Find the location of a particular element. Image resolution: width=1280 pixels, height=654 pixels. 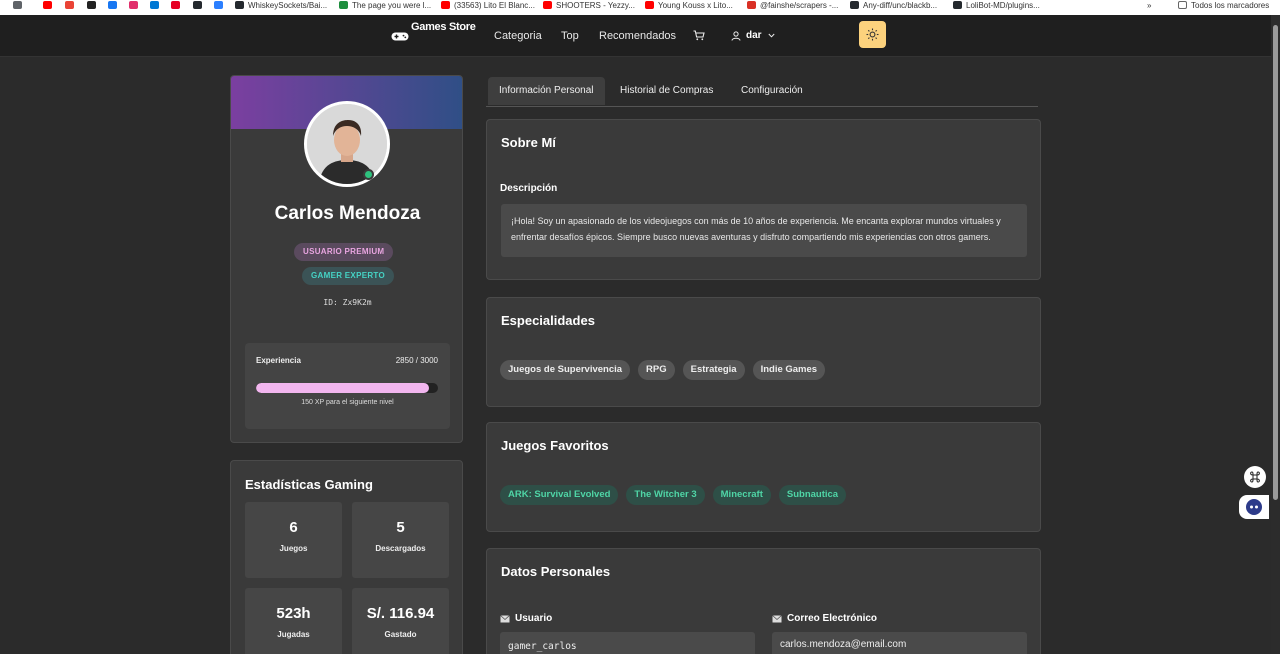

logo: Games Store is located at coordinates (433, 31).